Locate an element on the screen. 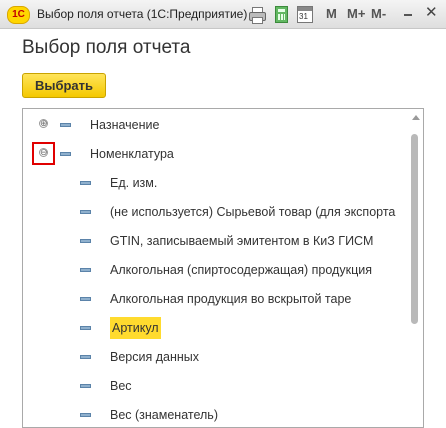  tree-row-label: Алкогольная продукция во вскрытой таре is located at coordinates (231, 299).